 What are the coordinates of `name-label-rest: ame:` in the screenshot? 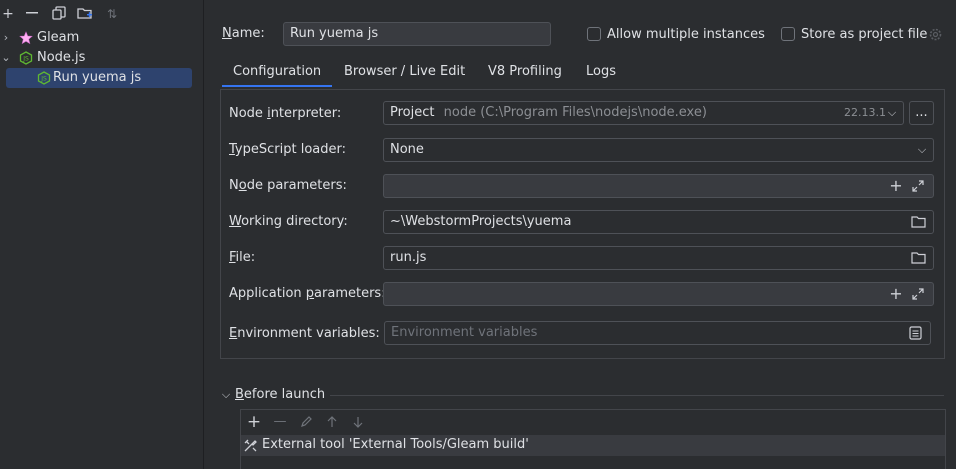 It's located at (248, 33).